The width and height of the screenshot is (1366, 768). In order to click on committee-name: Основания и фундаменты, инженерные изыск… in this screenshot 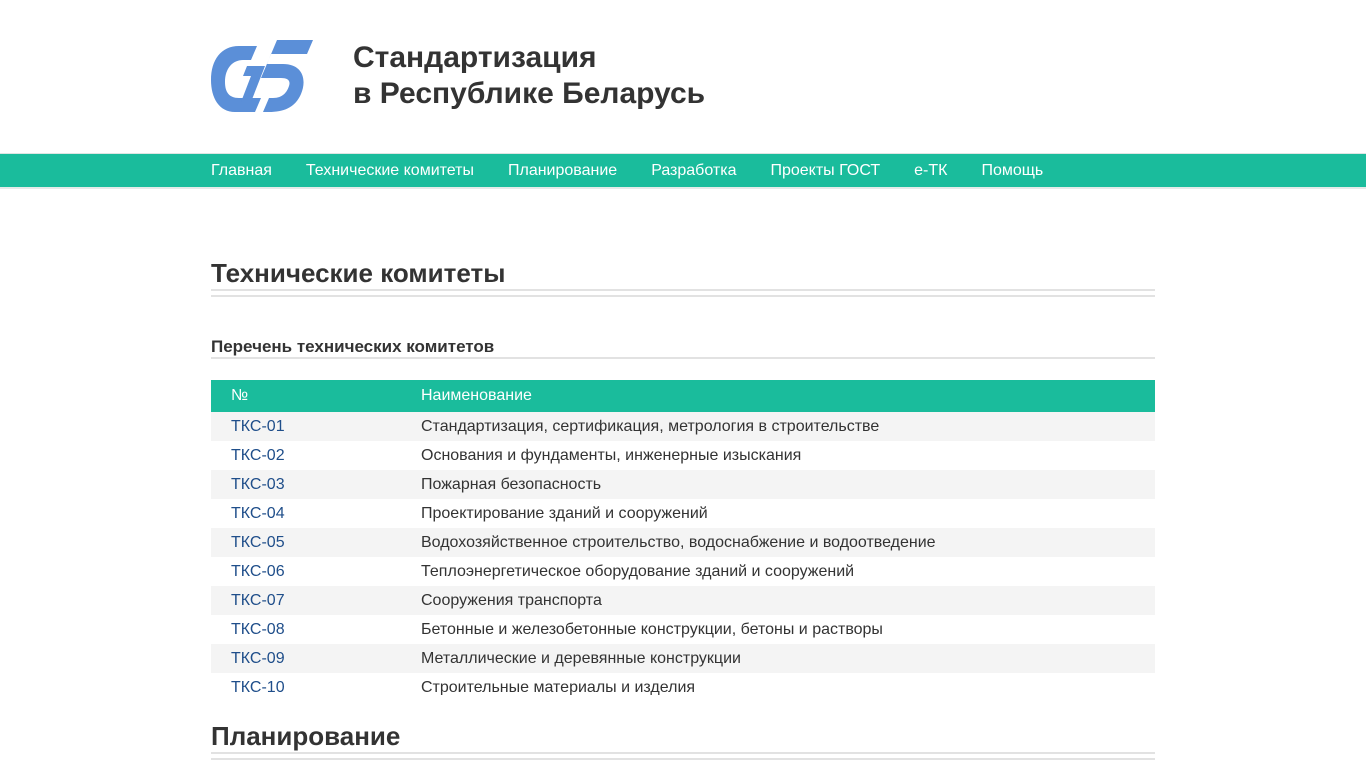, I will do `click(611, 455)`.